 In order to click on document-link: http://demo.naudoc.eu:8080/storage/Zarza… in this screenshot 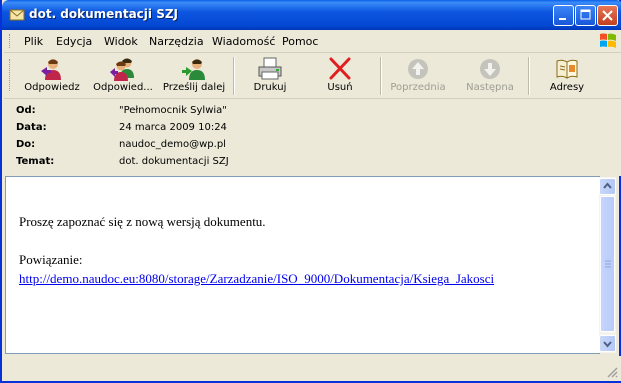, I will do `click(256, 279)`.